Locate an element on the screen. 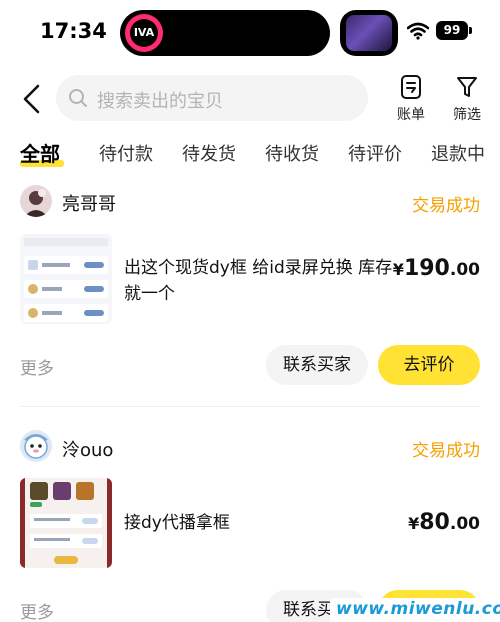  bill-label: 账单 is located at coordinates (411, 115).